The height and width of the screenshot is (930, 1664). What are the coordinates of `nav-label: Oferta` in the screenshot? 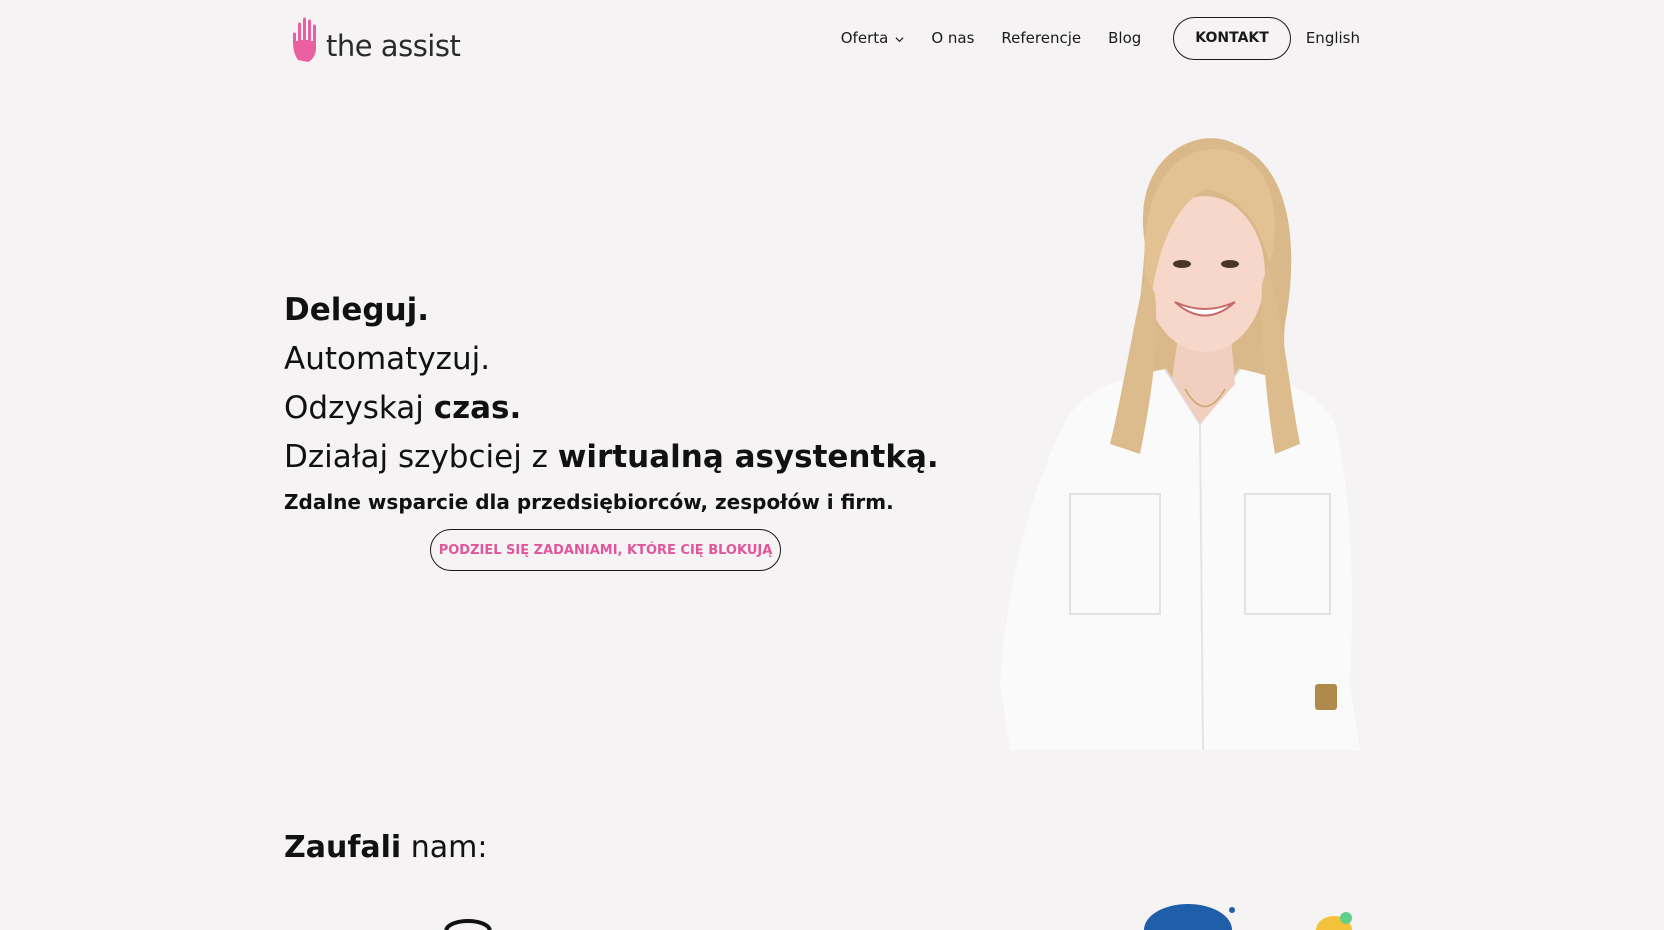 It's located at (864, 38).